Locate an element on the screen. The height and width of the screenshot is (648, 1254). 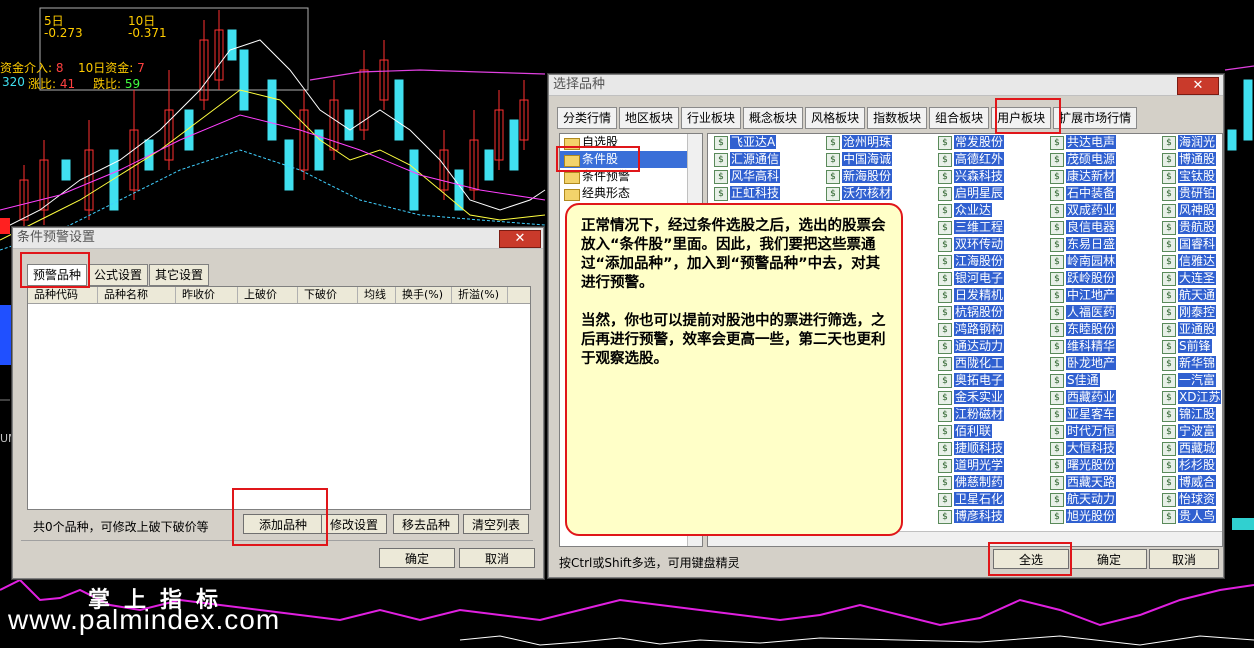
stock-item: $ 东睦股份 is located at coordinates (1082, 329).